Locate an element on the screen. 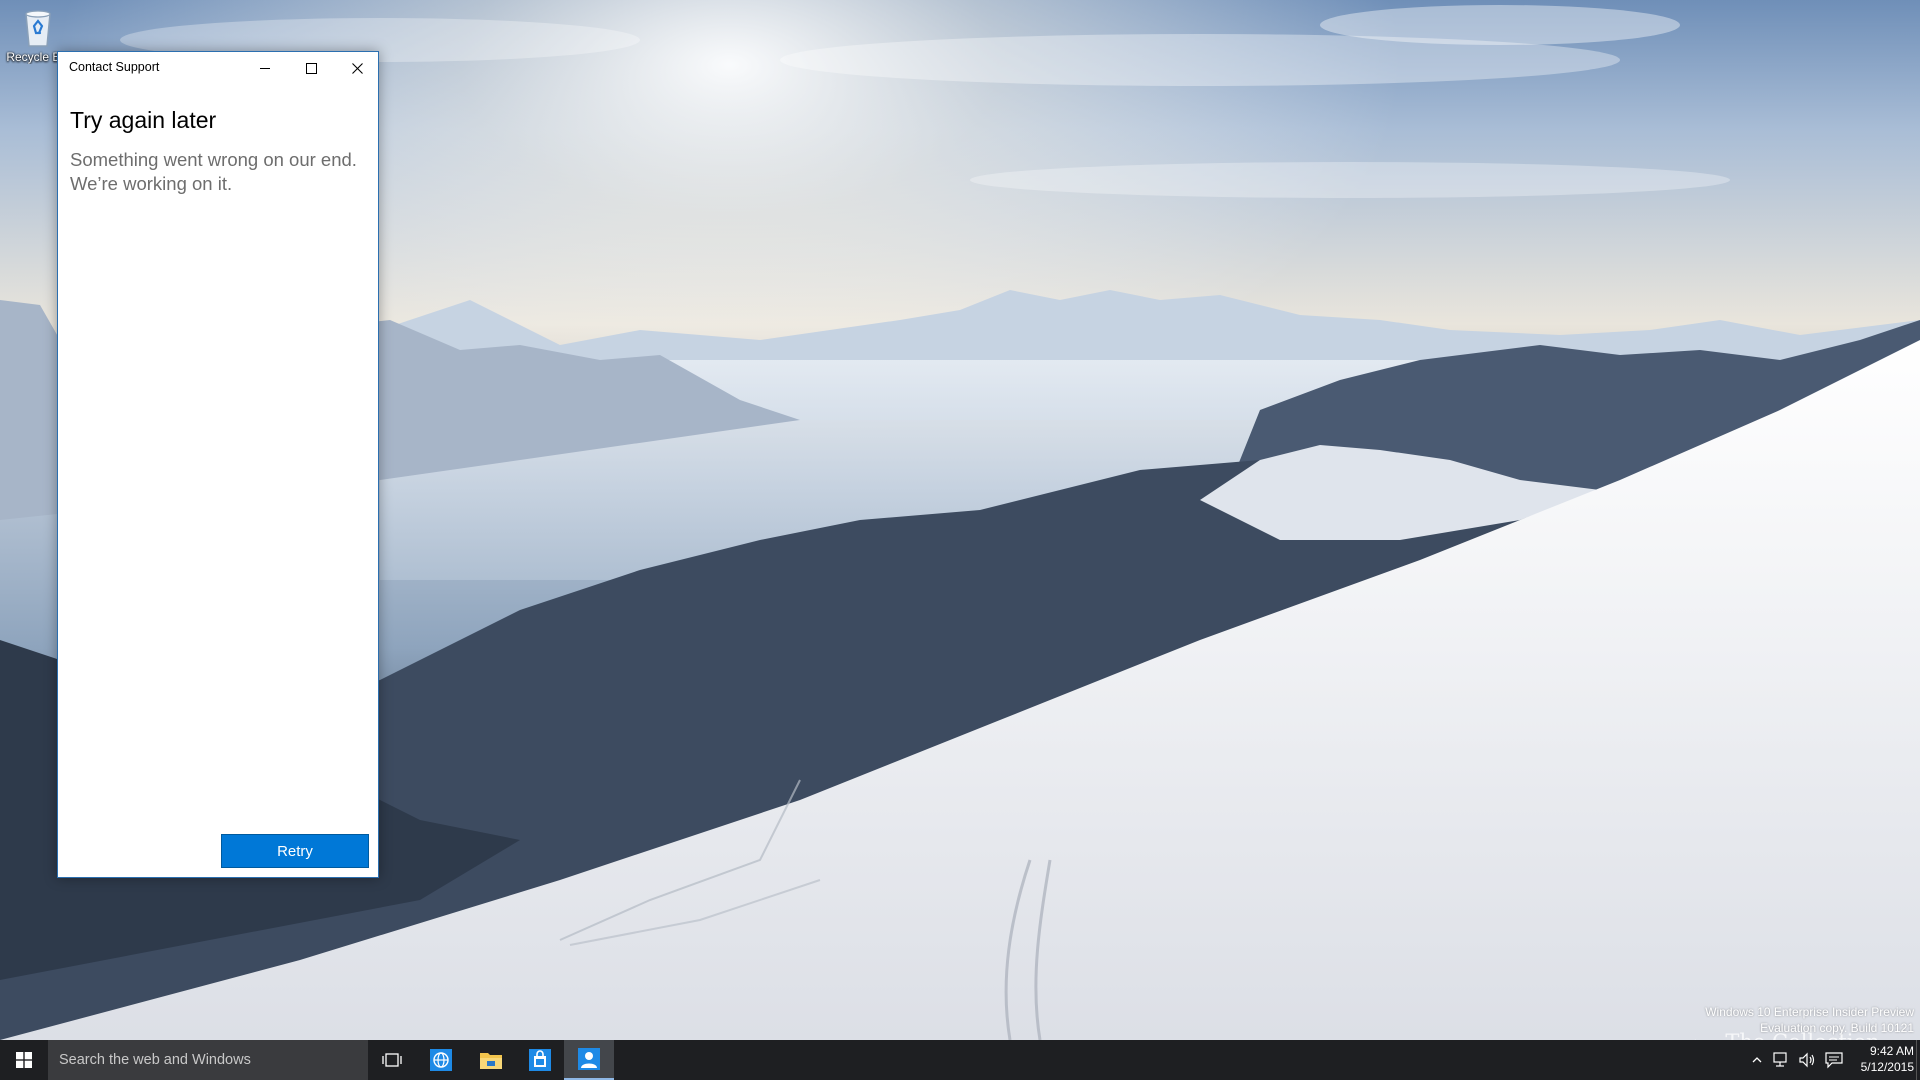  chevron-up-icon is located at coordinates (1757, 1060).